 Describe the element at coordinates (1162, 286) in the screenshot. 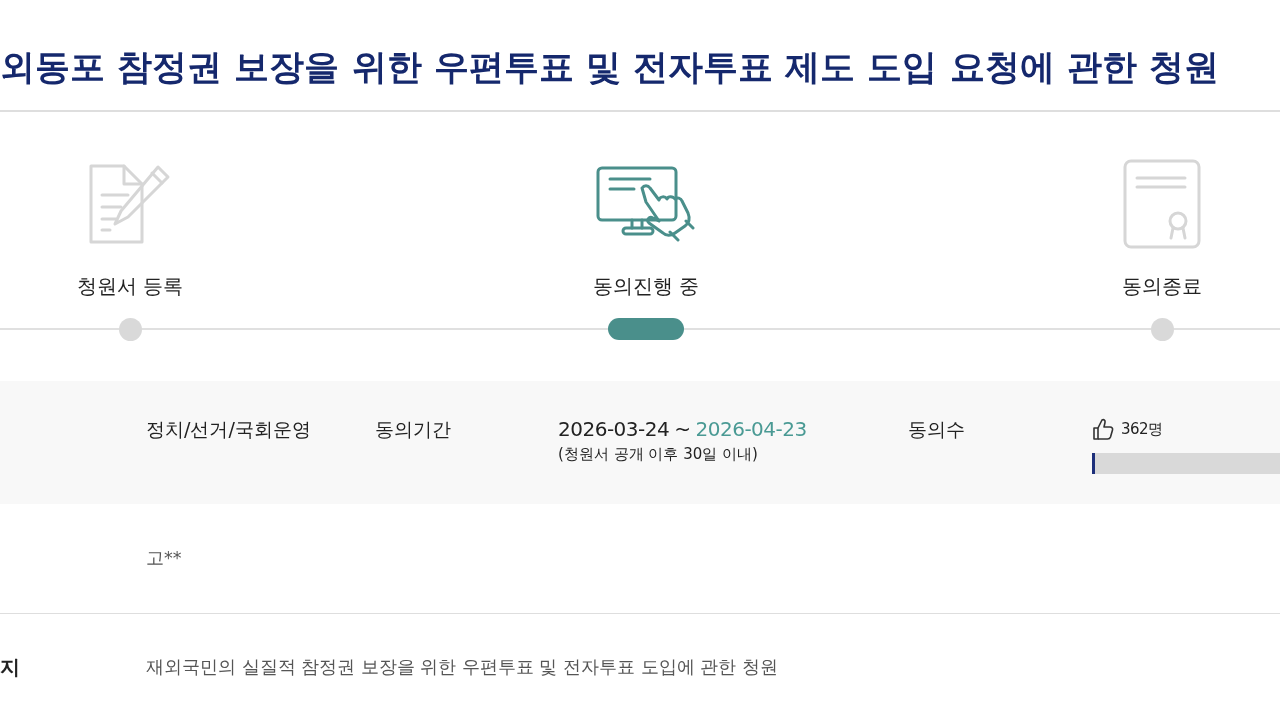

I see `step-label: 동의종료` at that location.